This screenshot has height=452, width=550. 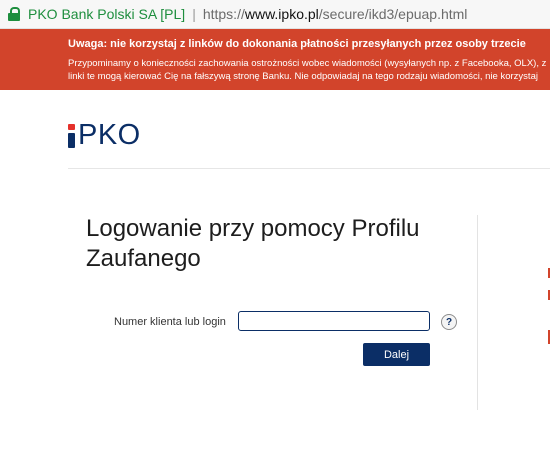 What do you see at coordinates (170, 322) in the screenshot?
I see `login-label: Numer klienta lub login` at bounding box center [170, 322].